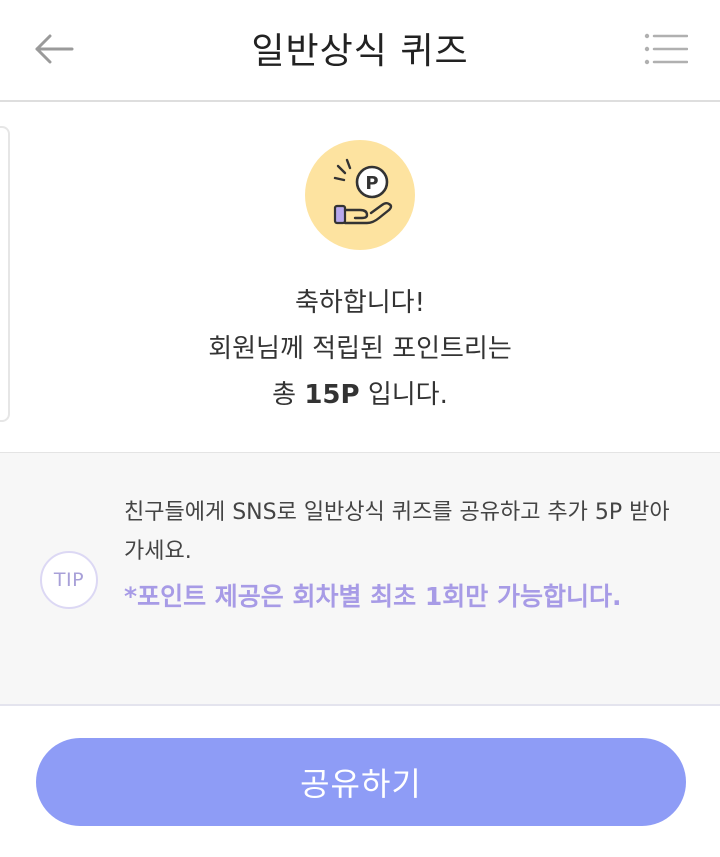 The width and height of the screenshot is (720, 857). I want to click on top-header: 일반상식 퀴즈, so click(360, 51).